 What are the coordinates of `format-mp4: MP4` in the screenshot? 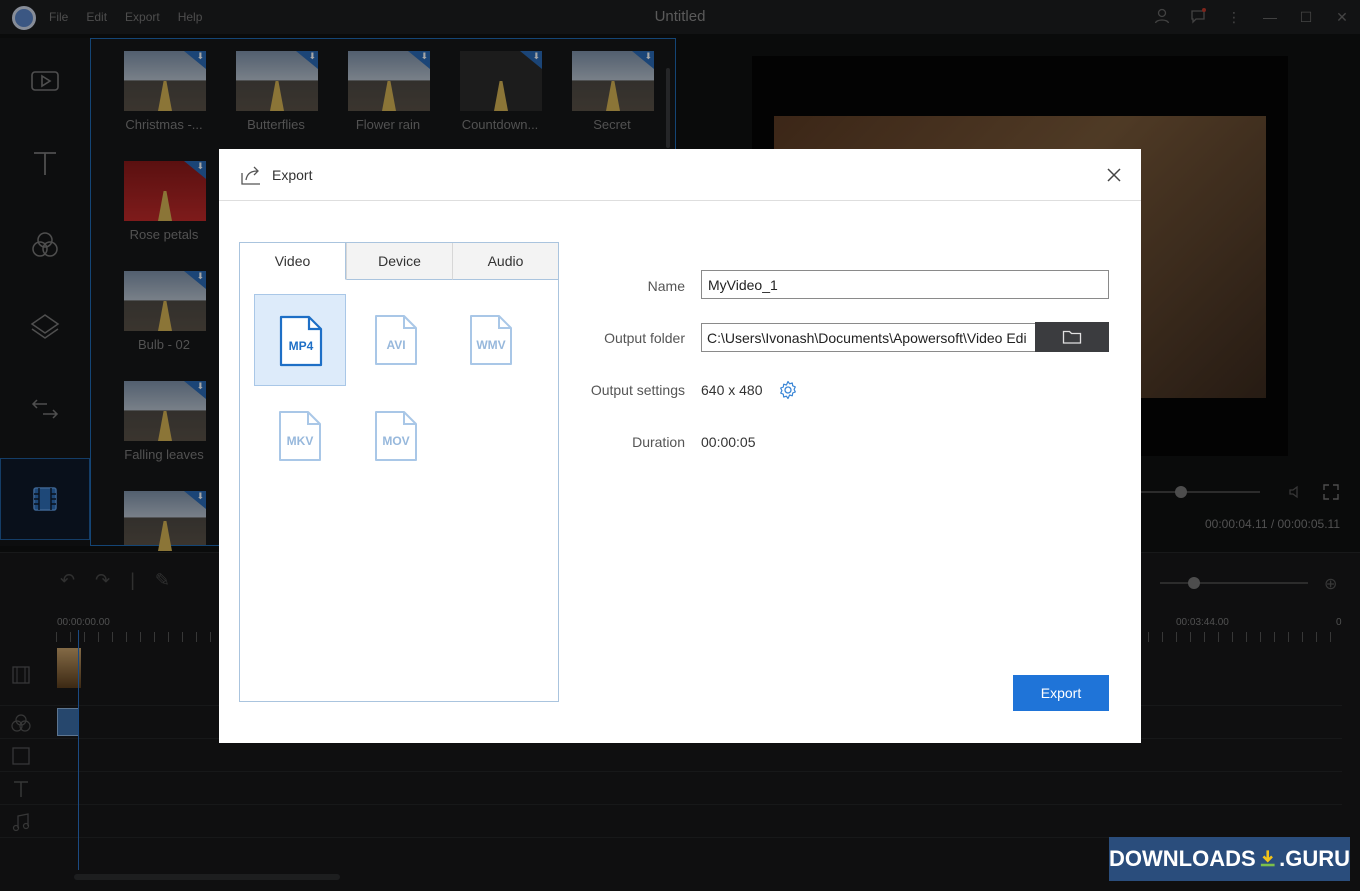 It's located at (300, 340).